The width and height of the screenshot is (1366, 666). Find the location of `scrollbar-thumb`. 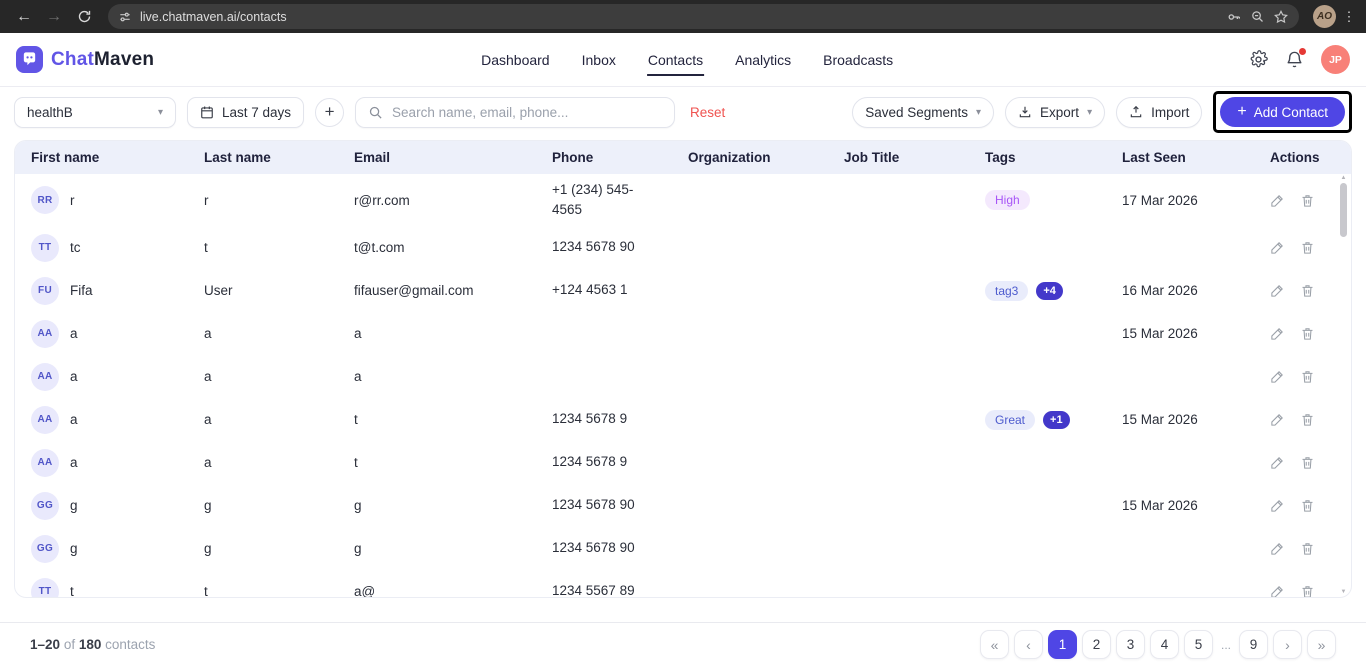

scrollbar-thumb is located at coordinates (1343, 210).